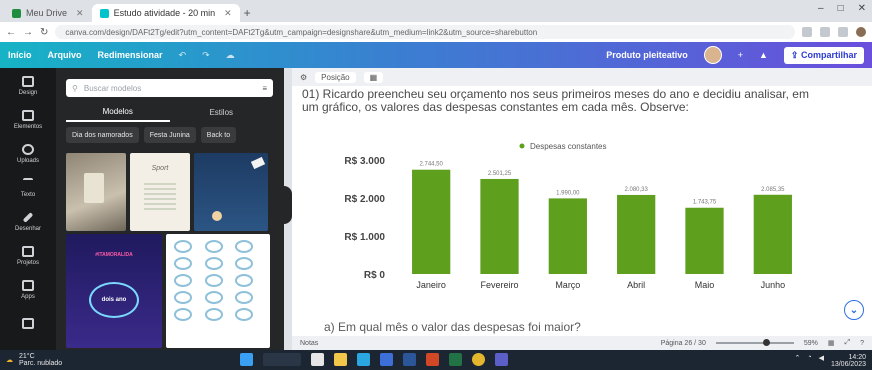 This screenshot has height=370, width=872. I want to click on page-indicator: Página 26 / 30, so click(683, 343).